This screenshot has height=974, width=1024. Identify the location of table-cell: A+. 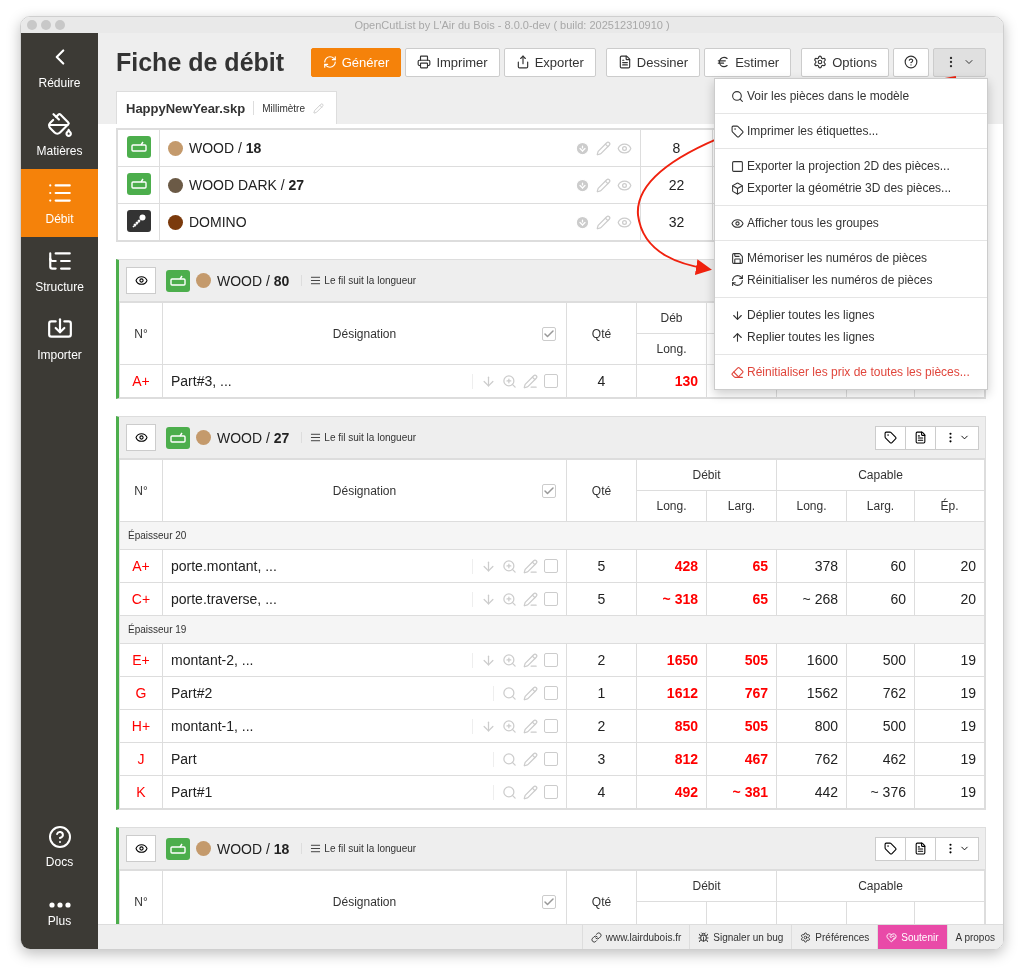
(141, 381).